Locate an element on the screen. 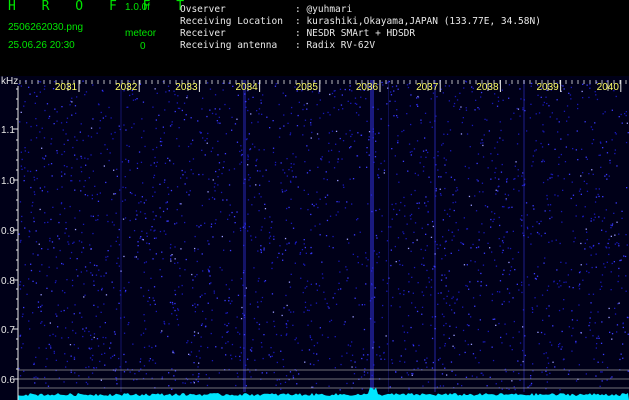 The image size is (629, 400). time-label: 2038 is located at coordinates (487, 87).